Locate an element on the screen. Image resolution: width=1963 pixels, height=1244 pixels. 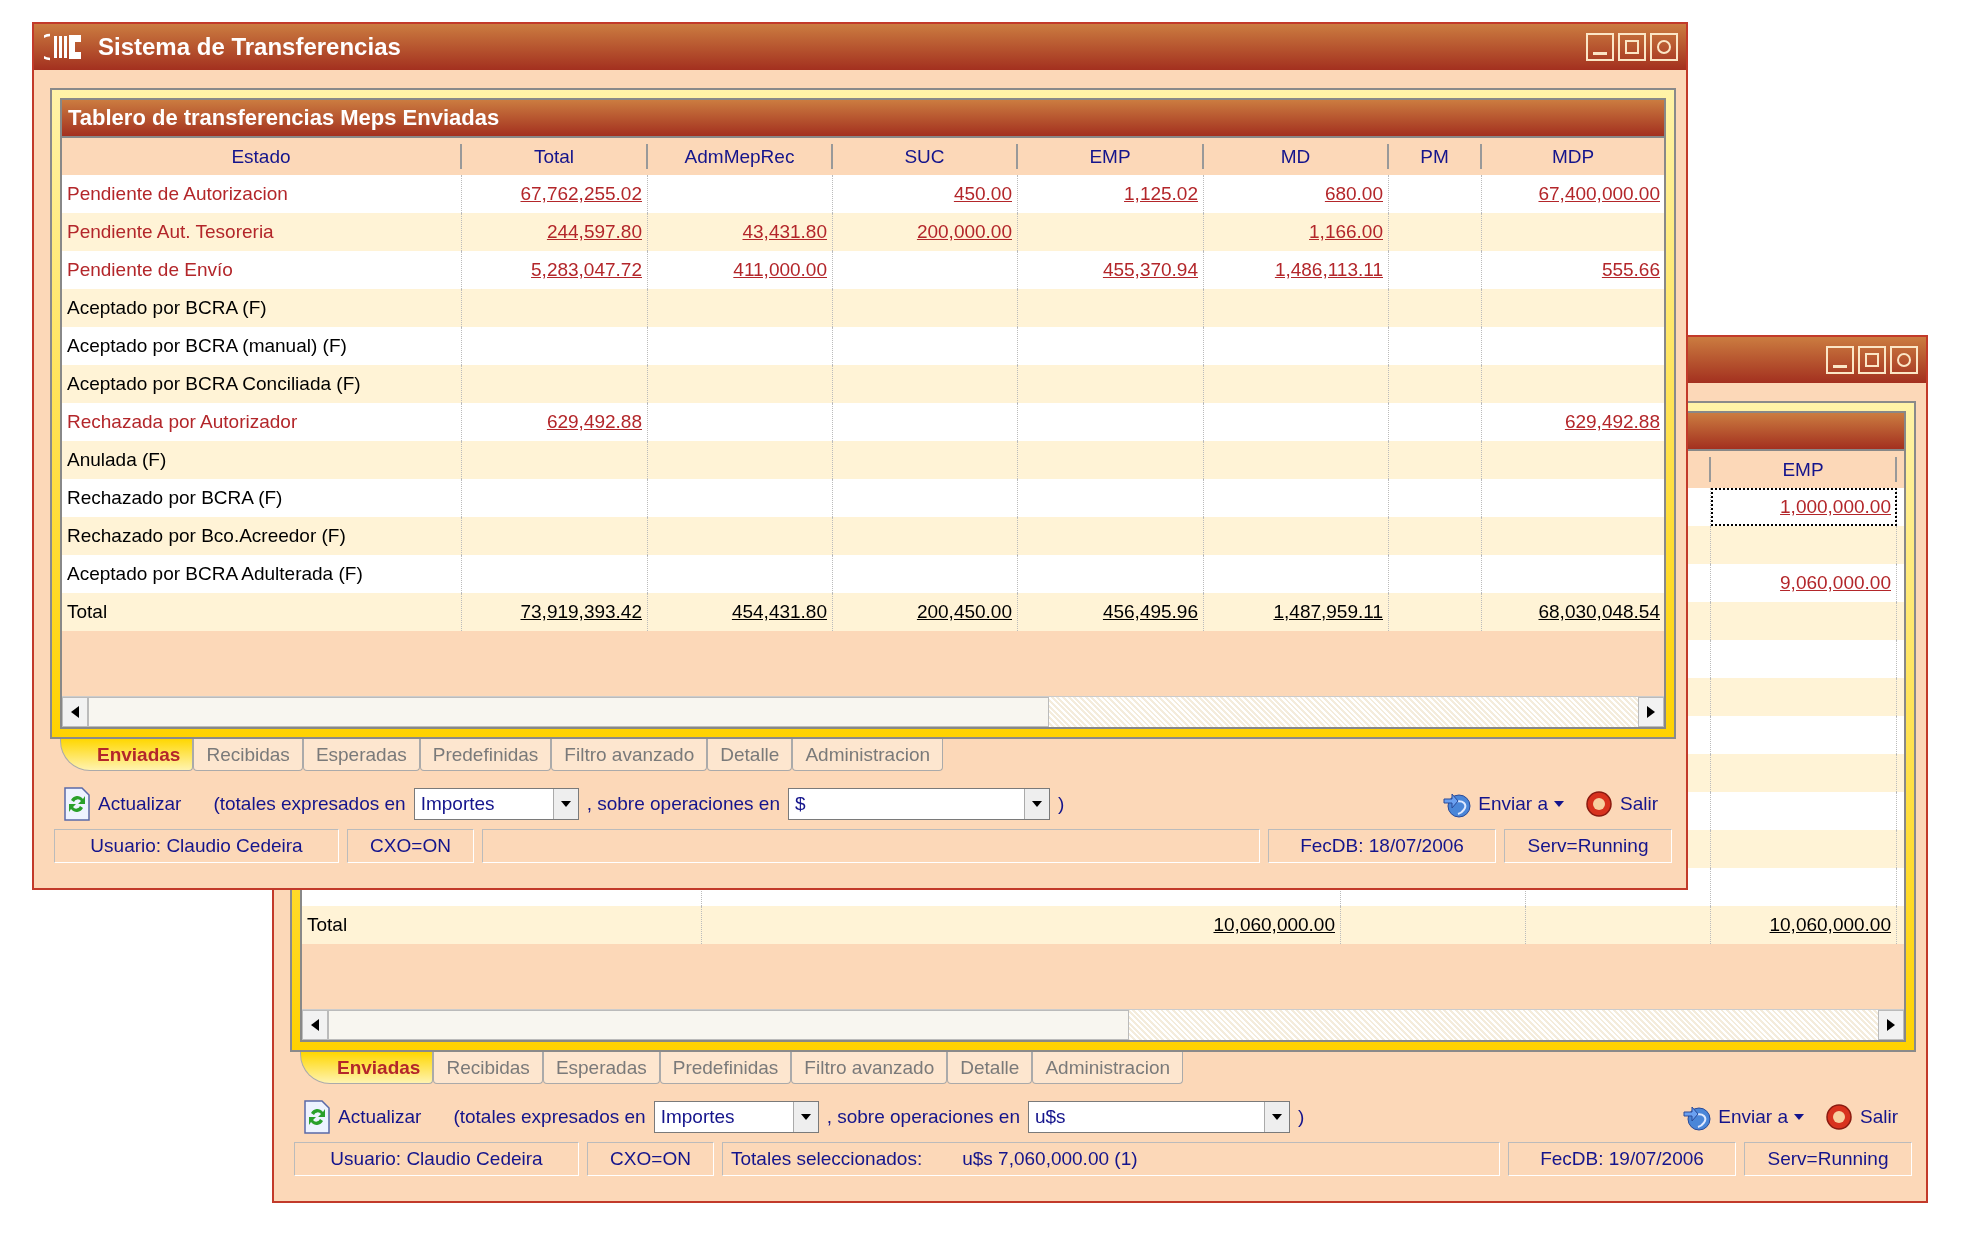
table-cell: 1,000,000.00 is located at coordinates (1804, 507).